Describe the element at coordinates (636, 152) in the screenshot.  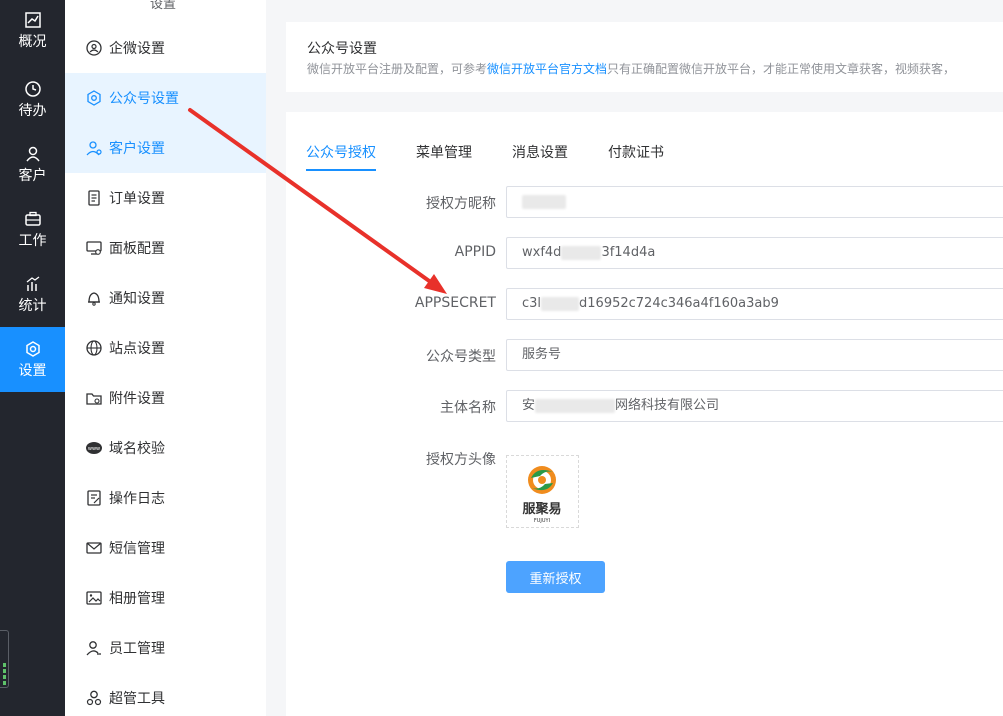
I see `tab-payment-cert: 付款证书` at that location.